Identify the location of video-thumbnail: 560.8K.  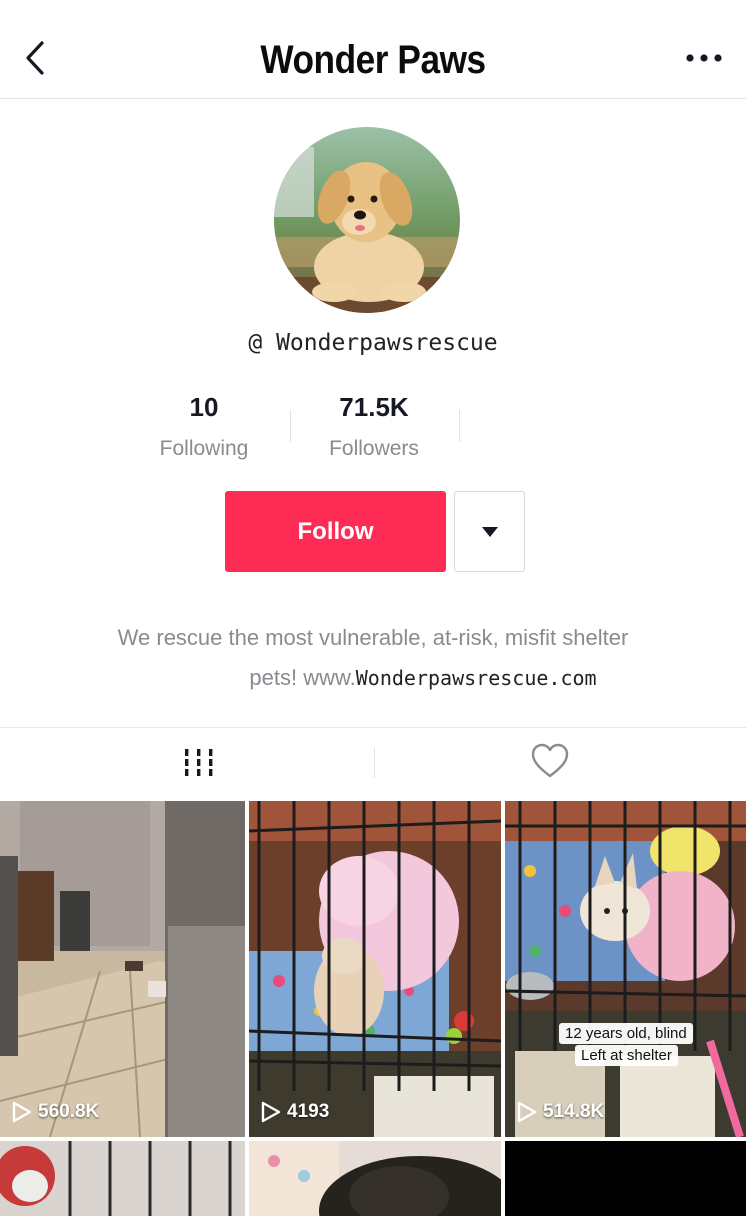
(122, 969).